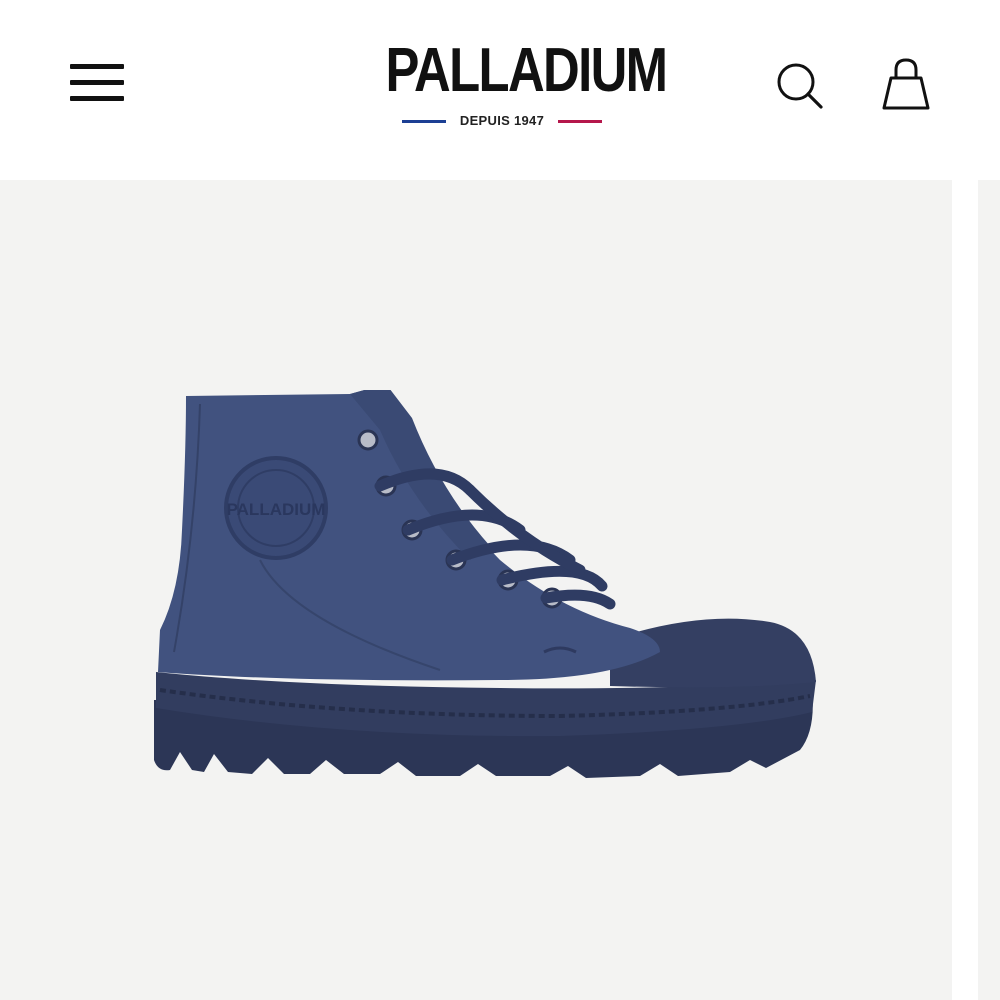 The height and width of the screenshot is (1000, 1000). I want to click on brand-logo: PALLADIUM DEPUIS 1947, so click(514, 86).